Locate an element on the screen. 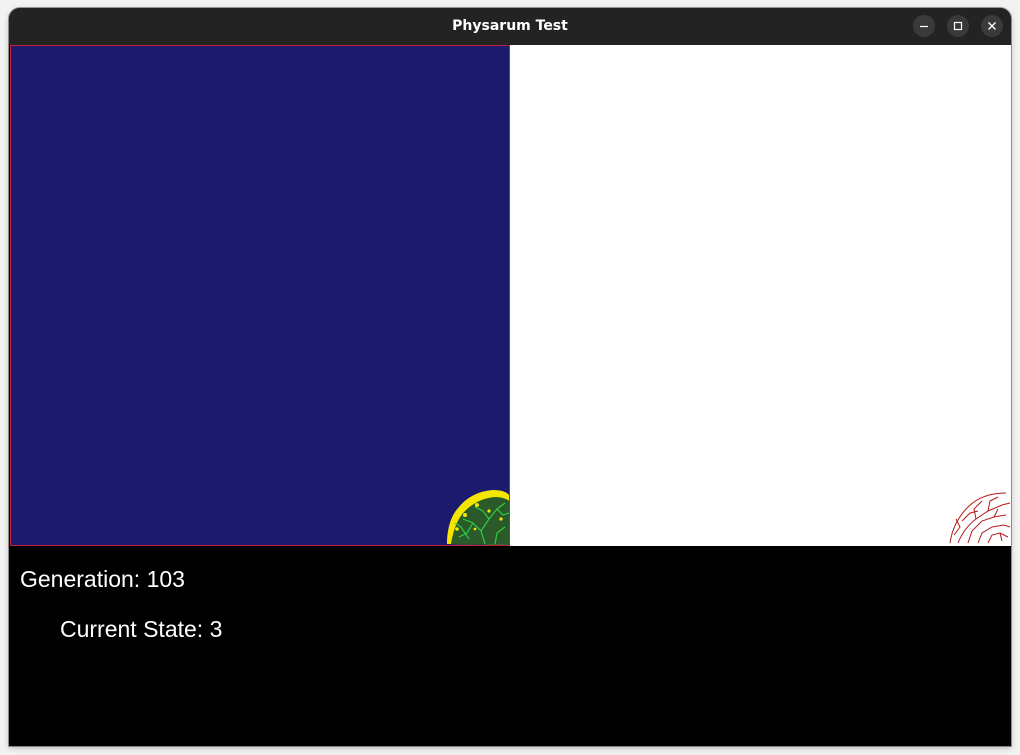  current-state-label: Current State: 3 is located at coordinates (141, 629).